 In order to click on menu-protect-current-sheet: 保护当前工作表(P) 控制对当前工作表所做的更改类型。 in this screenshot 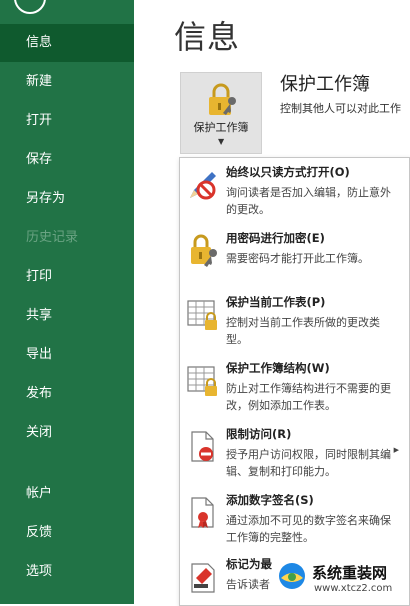, I will do `click(294, 324)`.